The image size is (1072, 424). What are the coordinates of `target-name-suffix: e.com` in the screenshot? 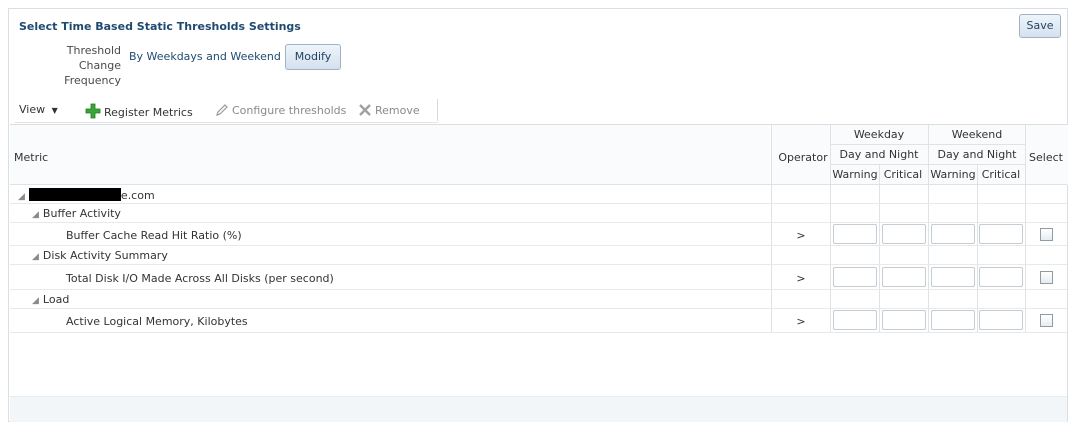 It's located at (137, 195).